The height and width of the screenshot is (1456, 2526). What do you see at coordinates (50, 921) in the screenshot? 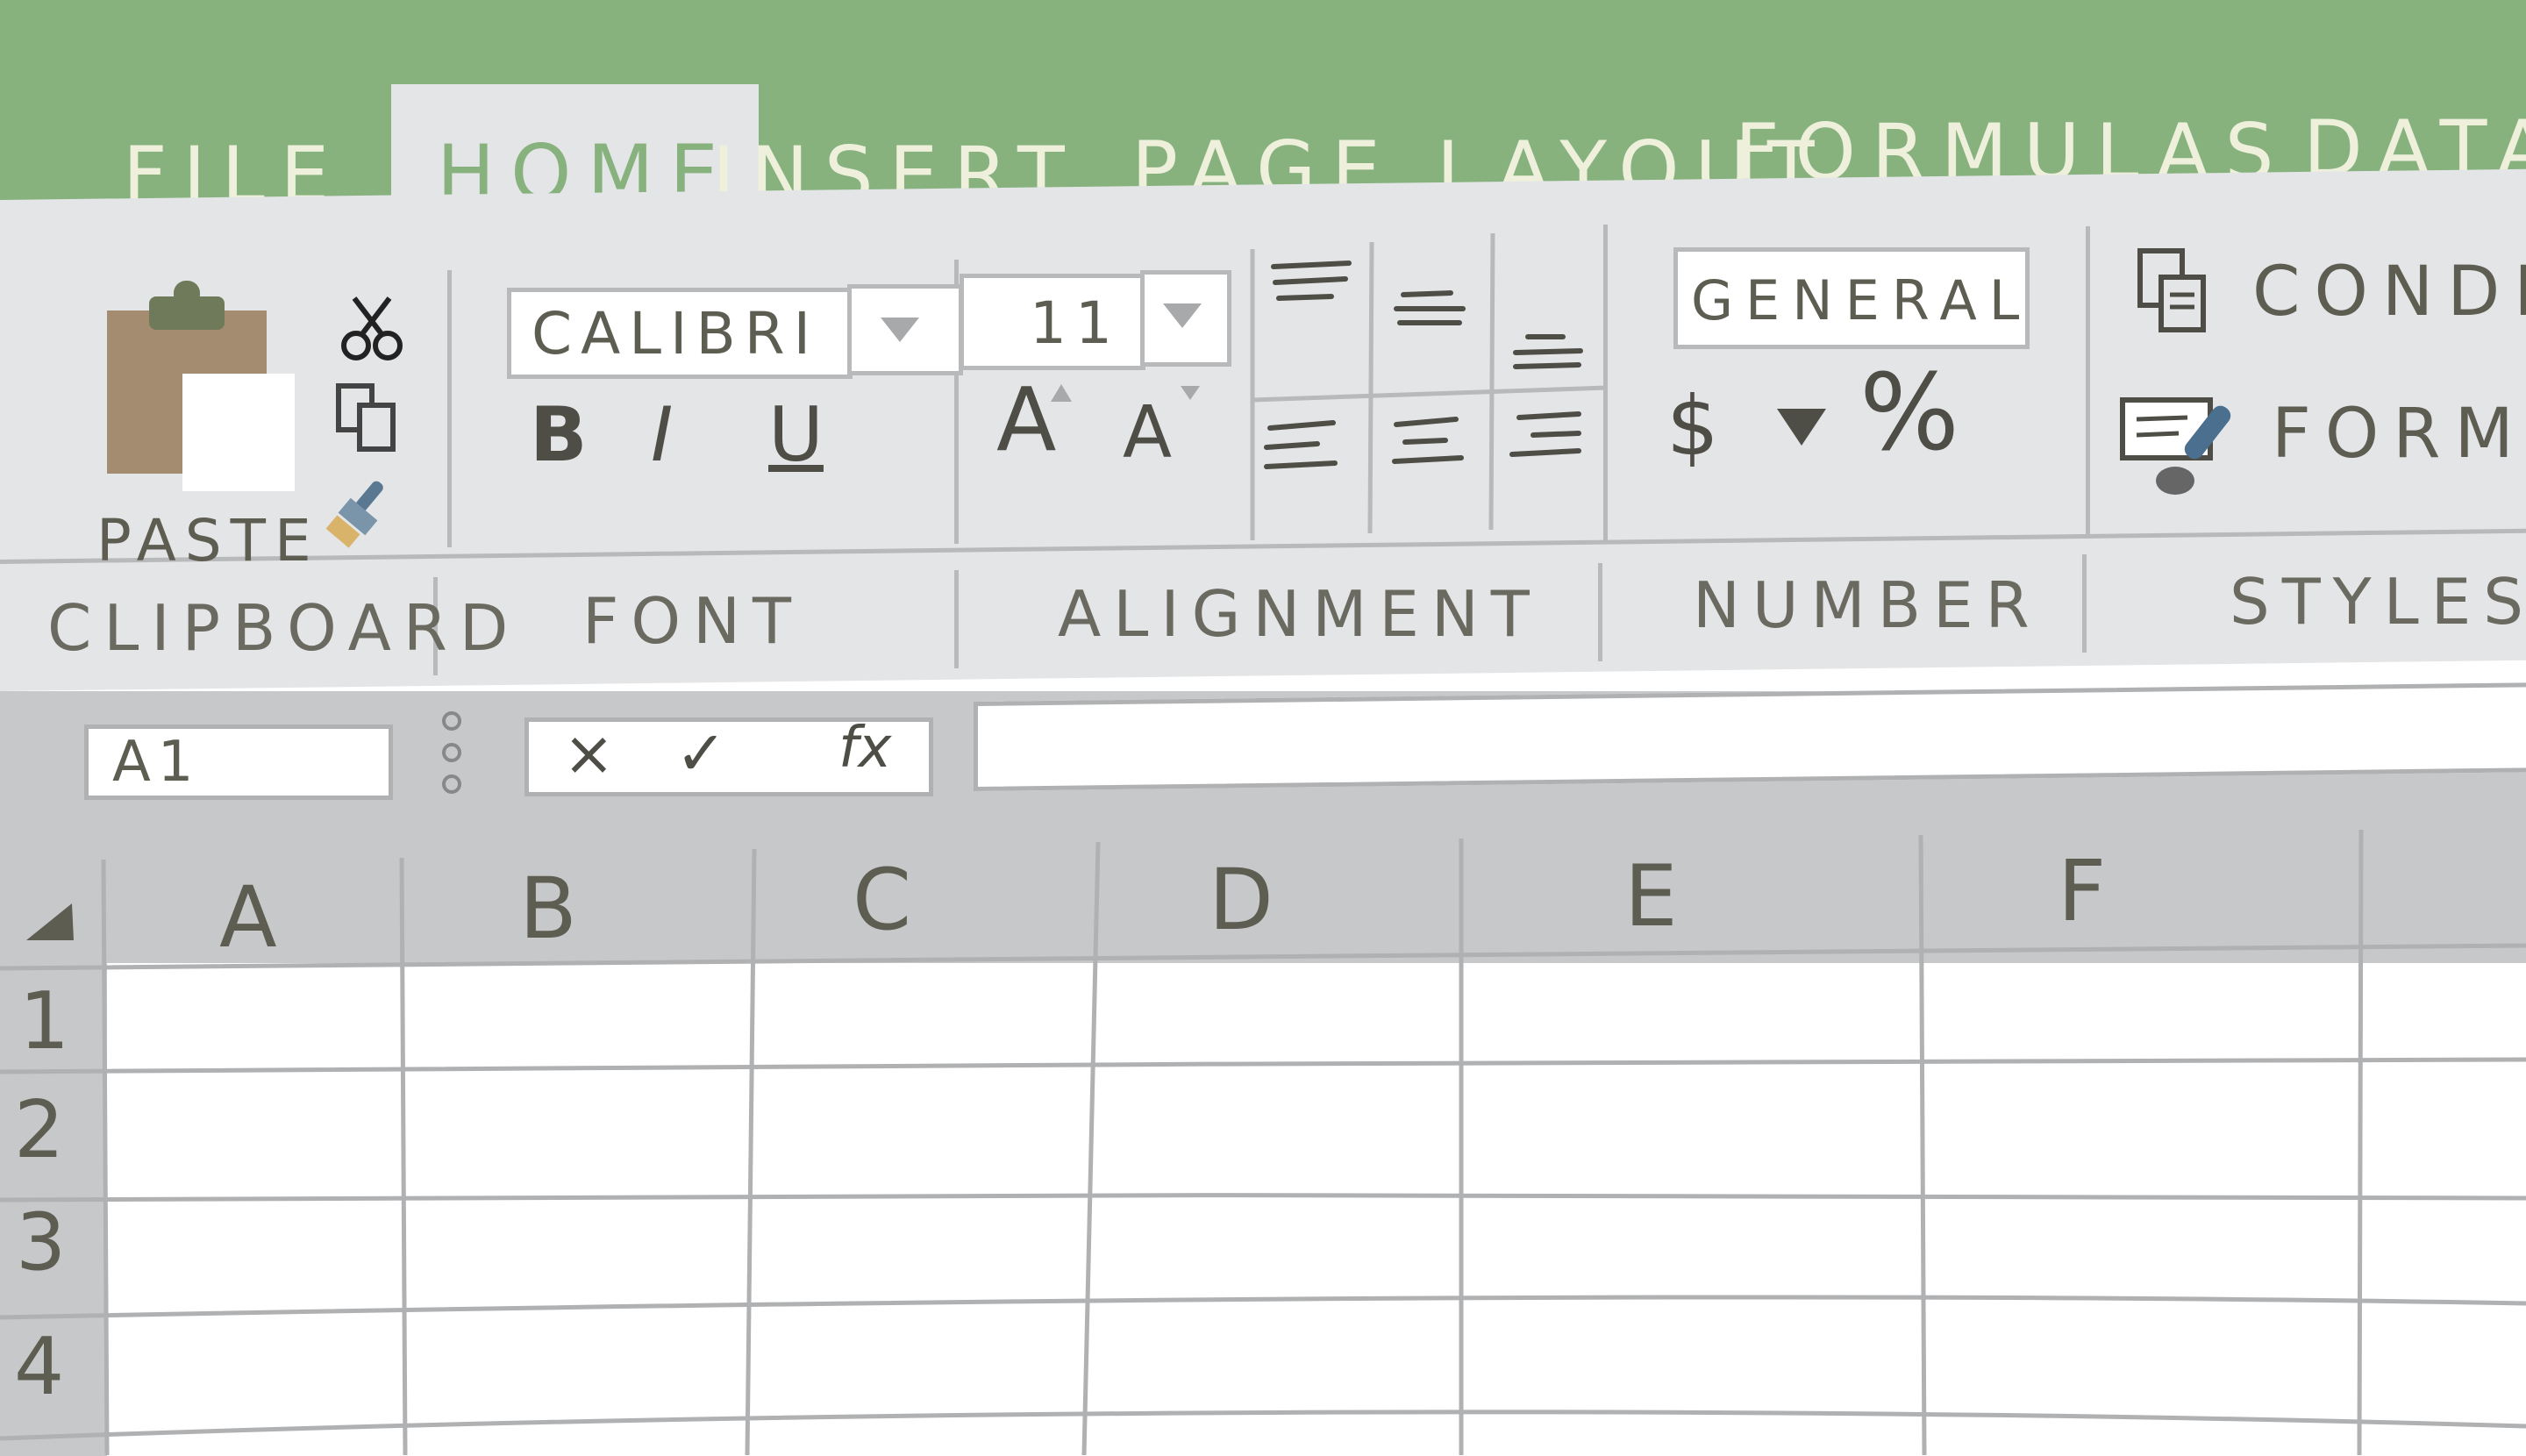
I see `select-all-corner` at bounding box center [50, 921].